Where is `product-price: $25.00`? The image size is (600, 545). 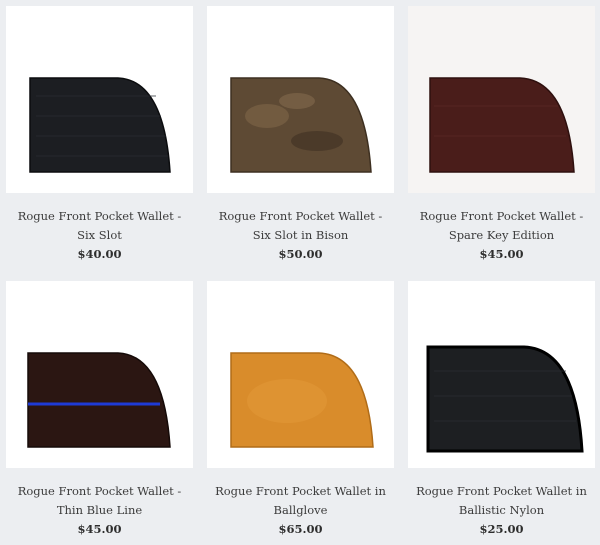
product-price: $25.00 is located at coordinates (501, 529).